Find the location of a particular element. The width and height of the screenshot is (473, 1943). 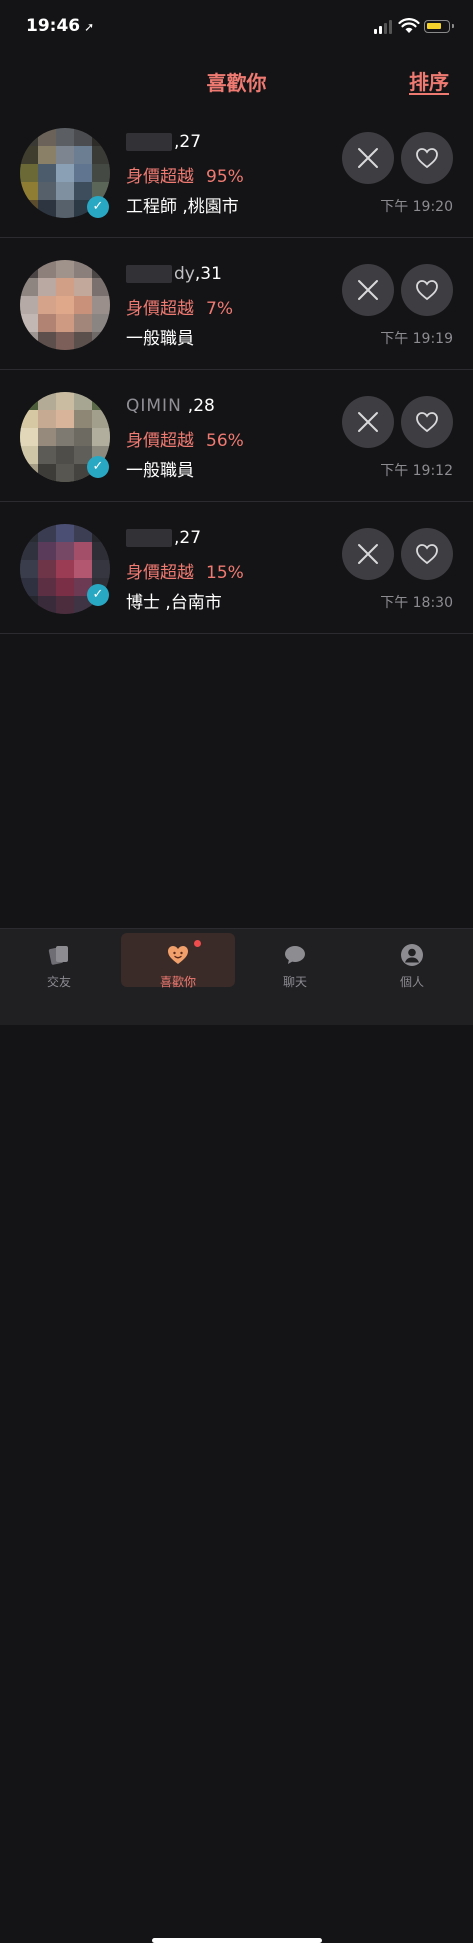

person-icon is located at coordinates (412, 955).